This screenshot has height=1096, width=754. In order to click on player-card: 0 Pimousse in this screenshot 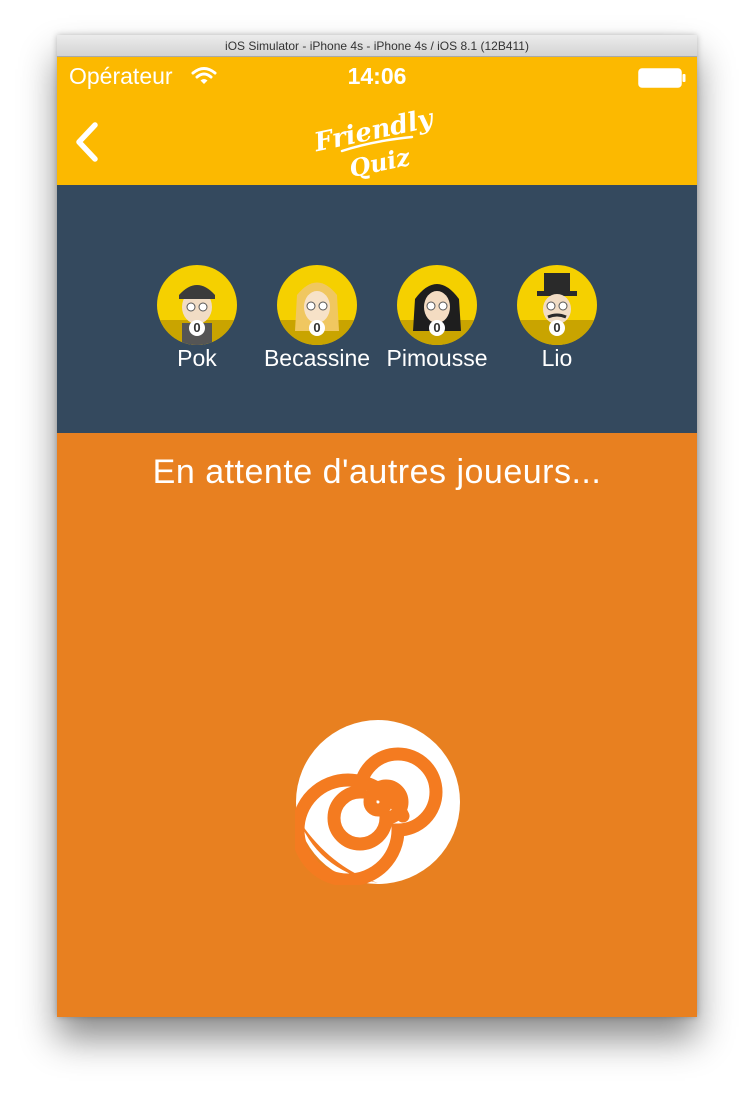, I will do `click(437, 318)`.